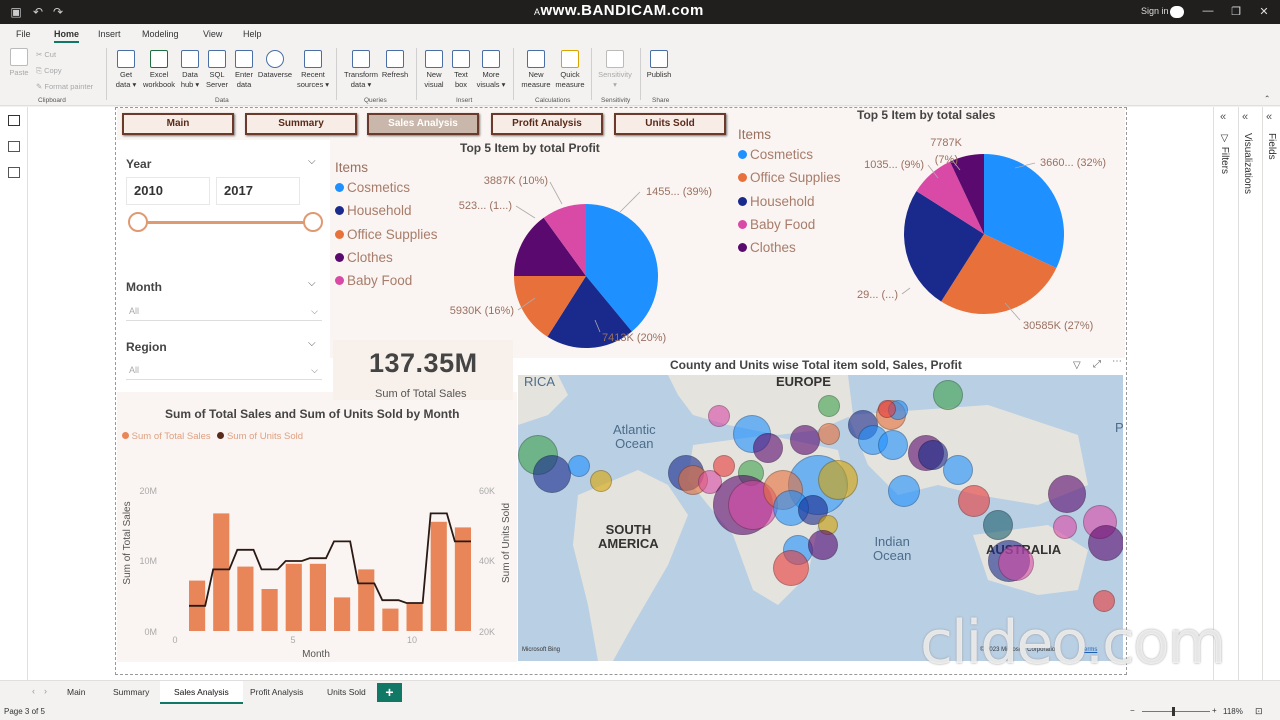  Describe the element at coordinates (364, 257) in the screenshot. I see `profit-legend-item-clothes: Clothes` at that location.